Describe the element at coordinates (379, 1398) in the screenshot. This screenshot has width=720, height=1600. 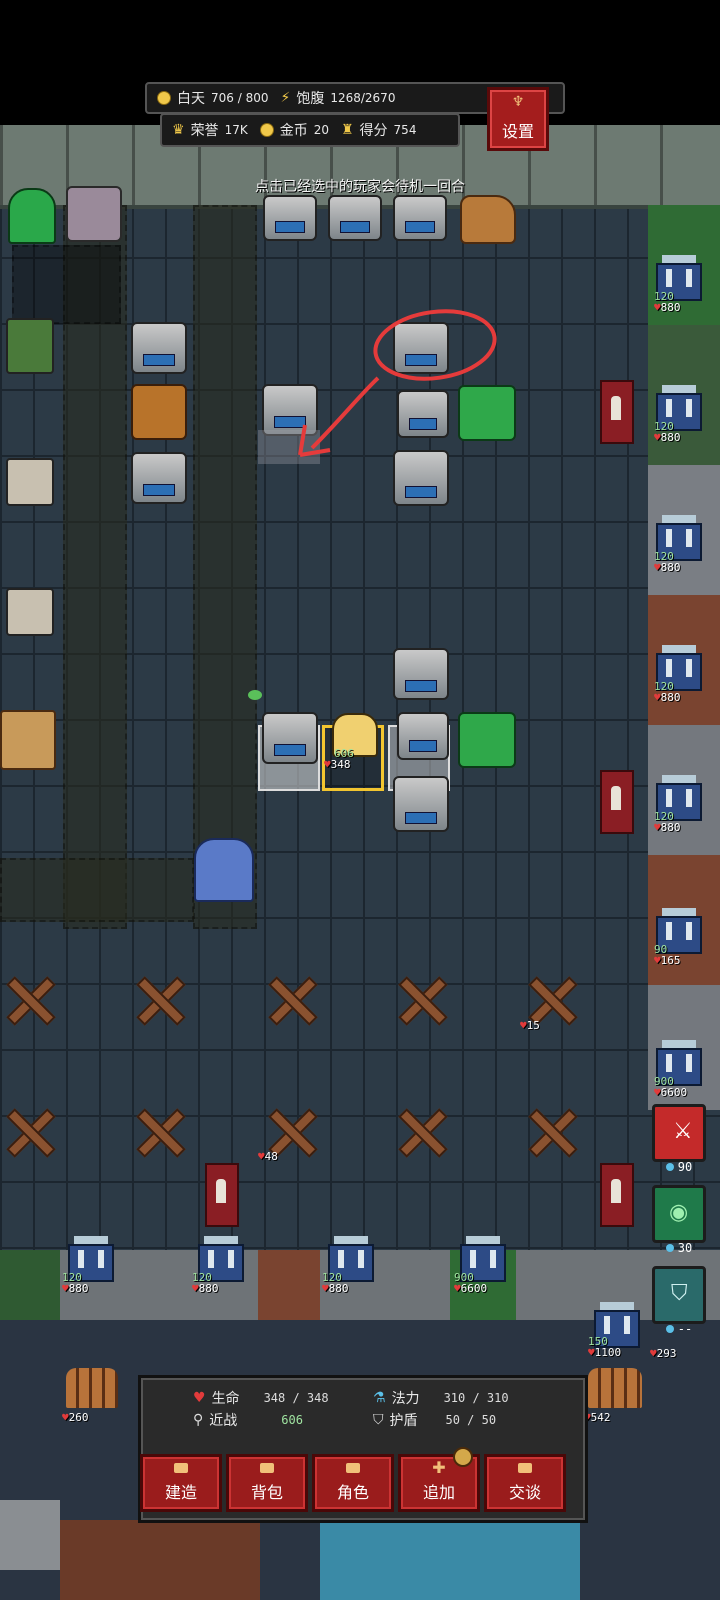
I see `mana-icon: ⚗` at that location.